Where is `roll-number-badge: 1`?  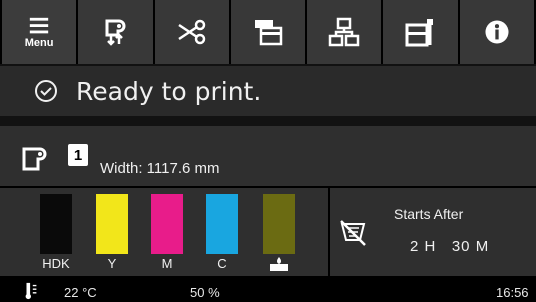
roll-number-badge: 1 is located at coordinates (78, 155).